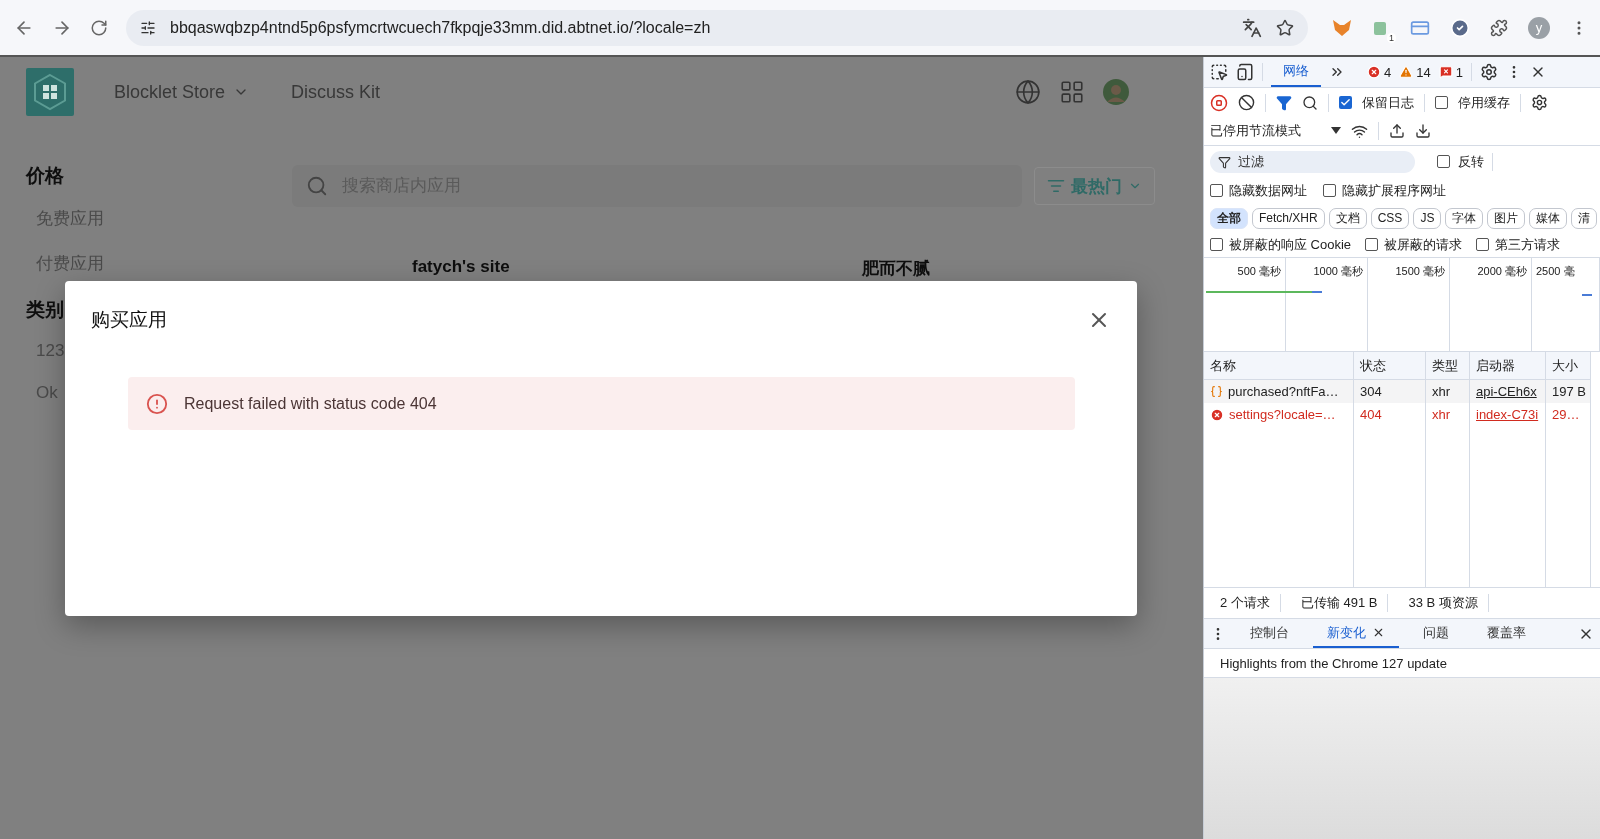 This screenshot has height=839, width=1600. Describe the element at coordinates (1415, 72) in the screenshot. I see `count-badge: 14` at that location.